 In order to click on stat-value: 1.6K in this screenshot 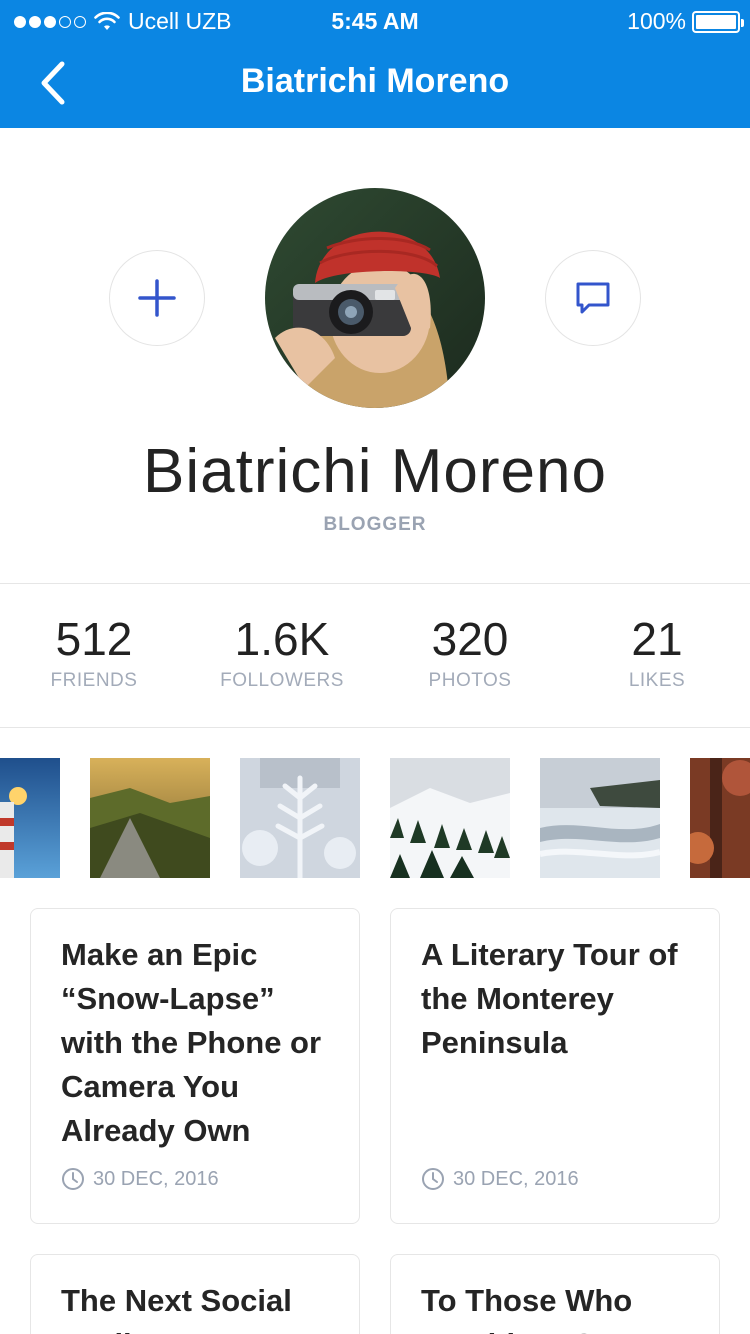, I will do `click(282, 639)`.